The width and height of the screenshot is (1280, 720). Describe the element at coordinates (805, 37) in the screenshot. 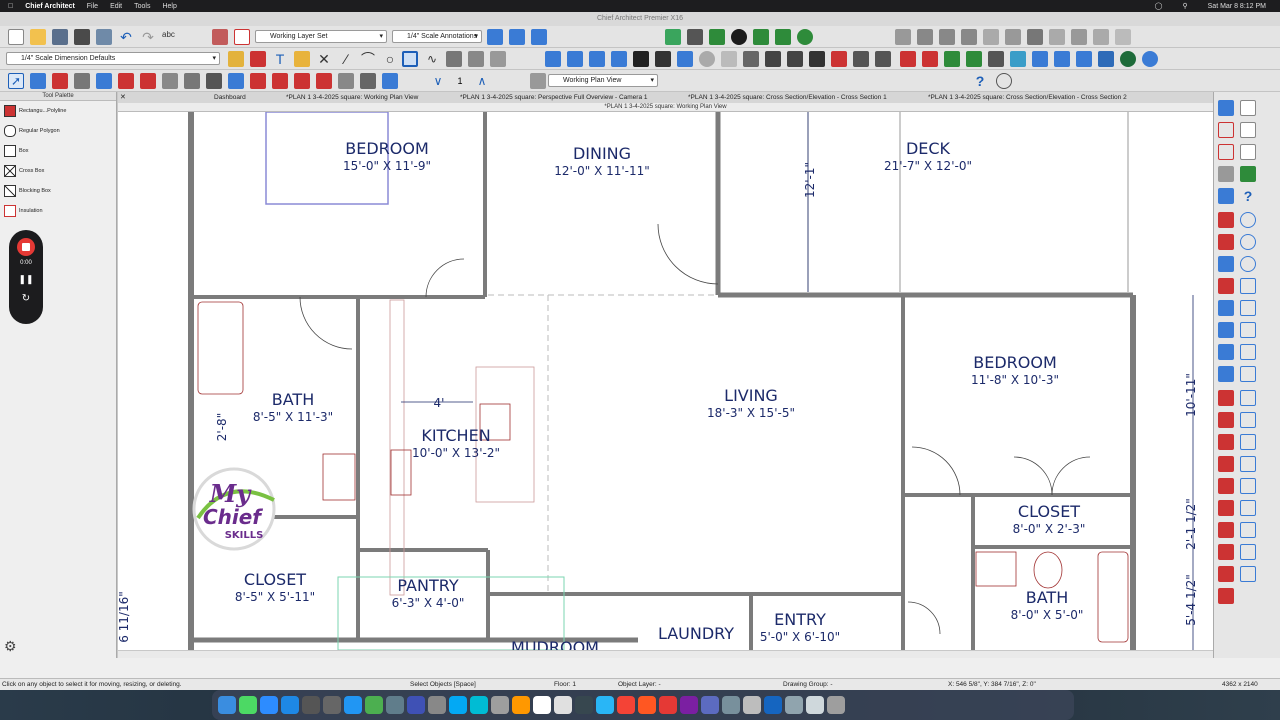

I see `tree-icon` at that location.